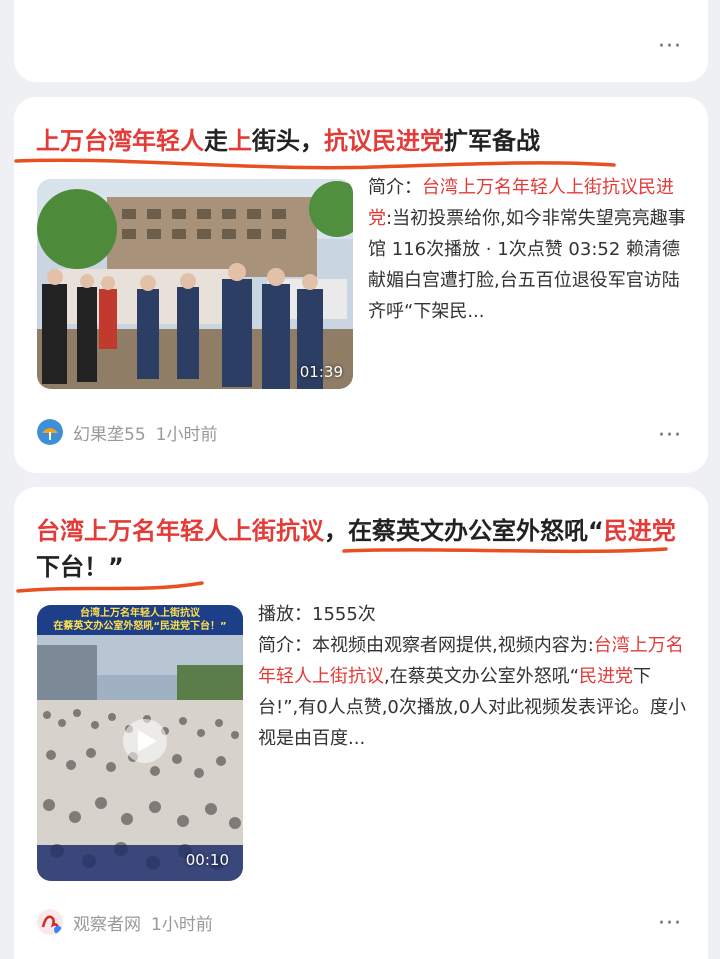  I want to click on title-highlight: 民进党, so click(639, 531).